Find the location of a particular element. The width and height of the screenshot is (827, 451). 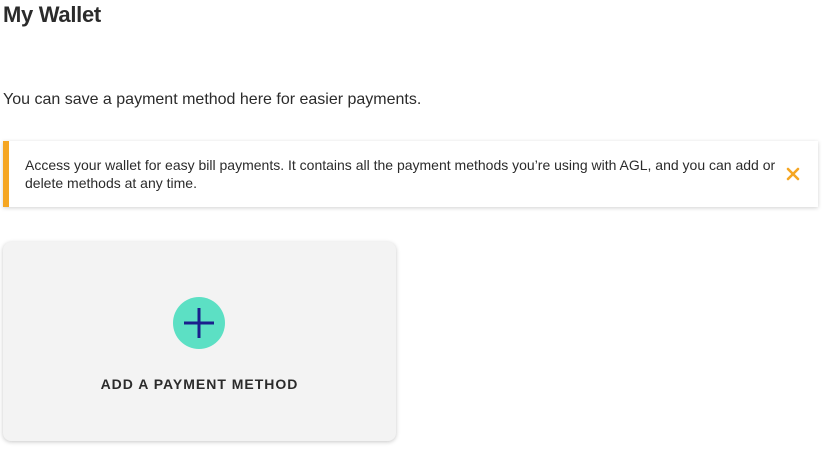

add-payment-method-label: ADD A PAYMENT METHOD is located at coordinates (199, 384).